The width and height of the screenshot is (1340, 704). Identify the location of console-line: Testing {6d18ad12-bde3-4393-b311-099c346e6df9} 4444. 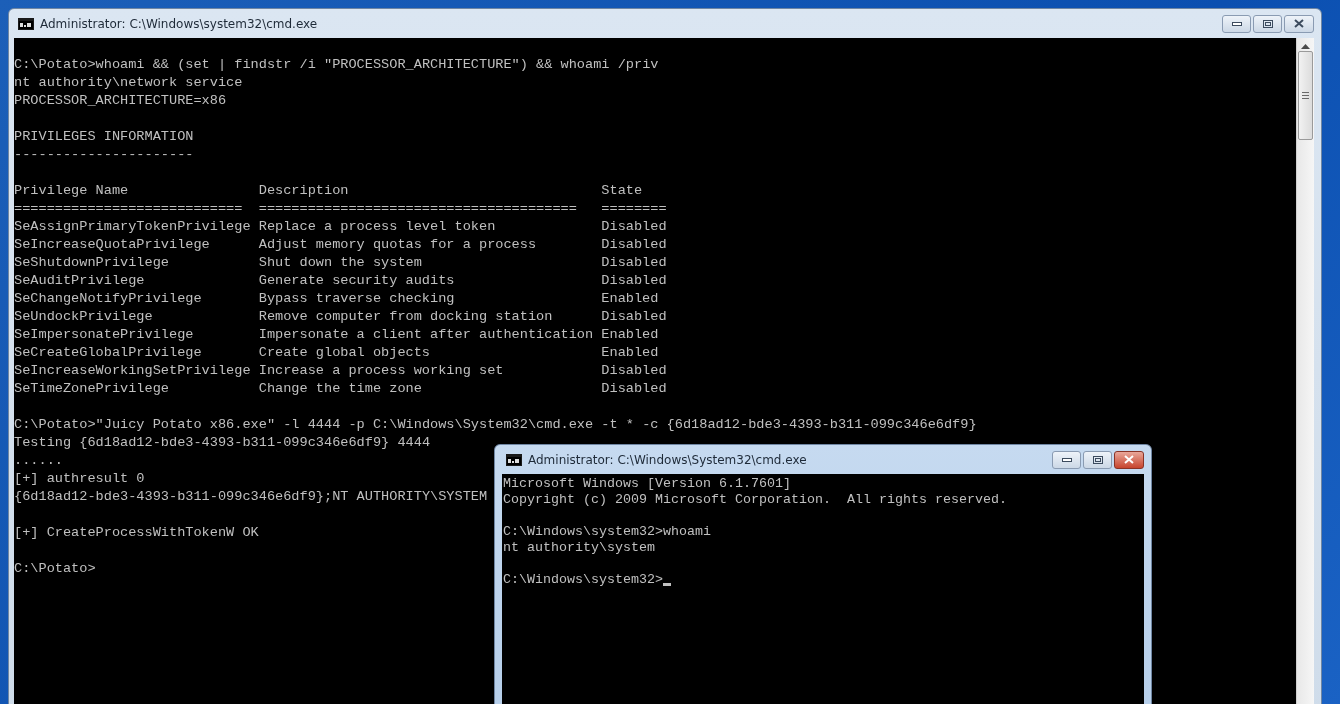
(222, 443).